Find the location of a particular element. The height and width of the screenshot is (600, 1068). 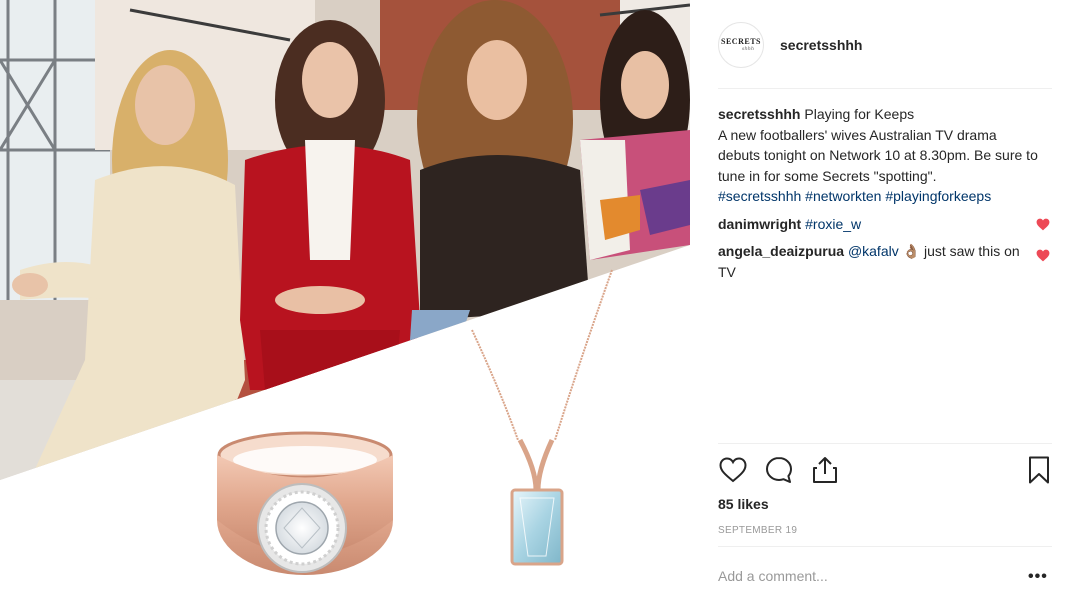

avatar-logo-text: SECRETS is located at coordinates (741, 41).